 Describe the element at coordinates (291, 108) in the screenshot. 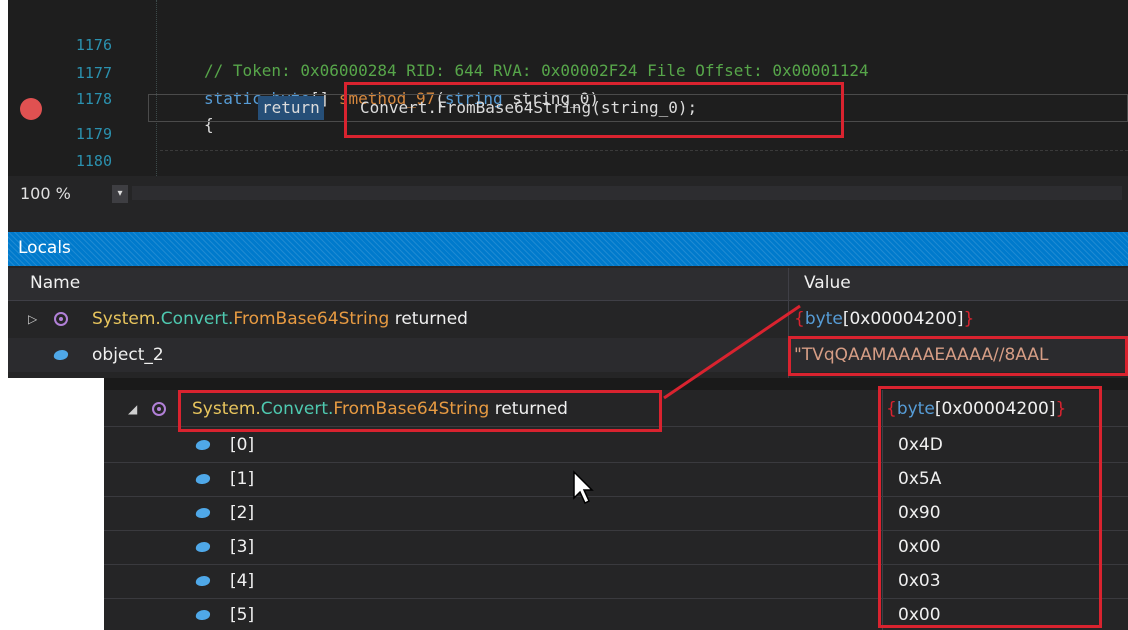

I see `return-keyword: return` at that location.